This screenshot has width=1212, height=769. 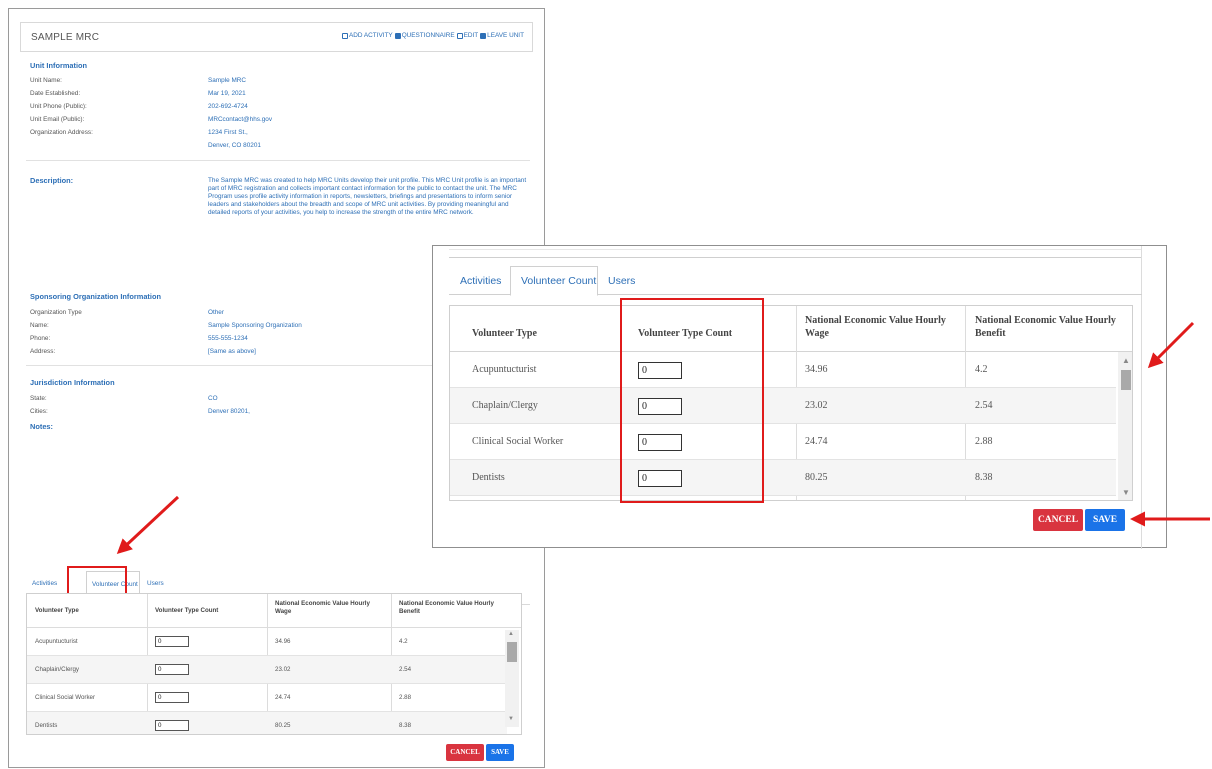 What do you see at coordinates (228, 338) in the screenshot?
I see `row-value: 555-555-1234` at bounding box center [228, 338].